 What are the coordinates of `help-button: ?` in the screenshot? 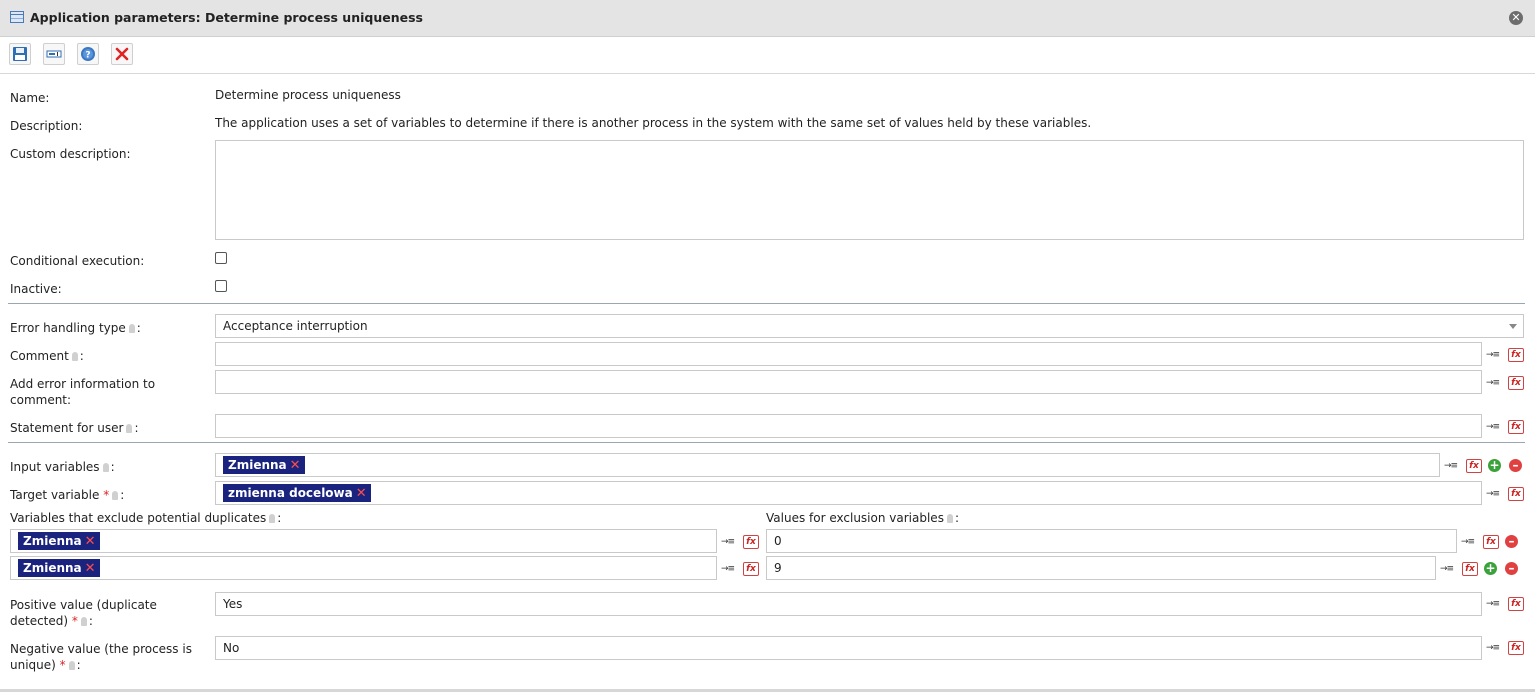 It's located at (88, 54).